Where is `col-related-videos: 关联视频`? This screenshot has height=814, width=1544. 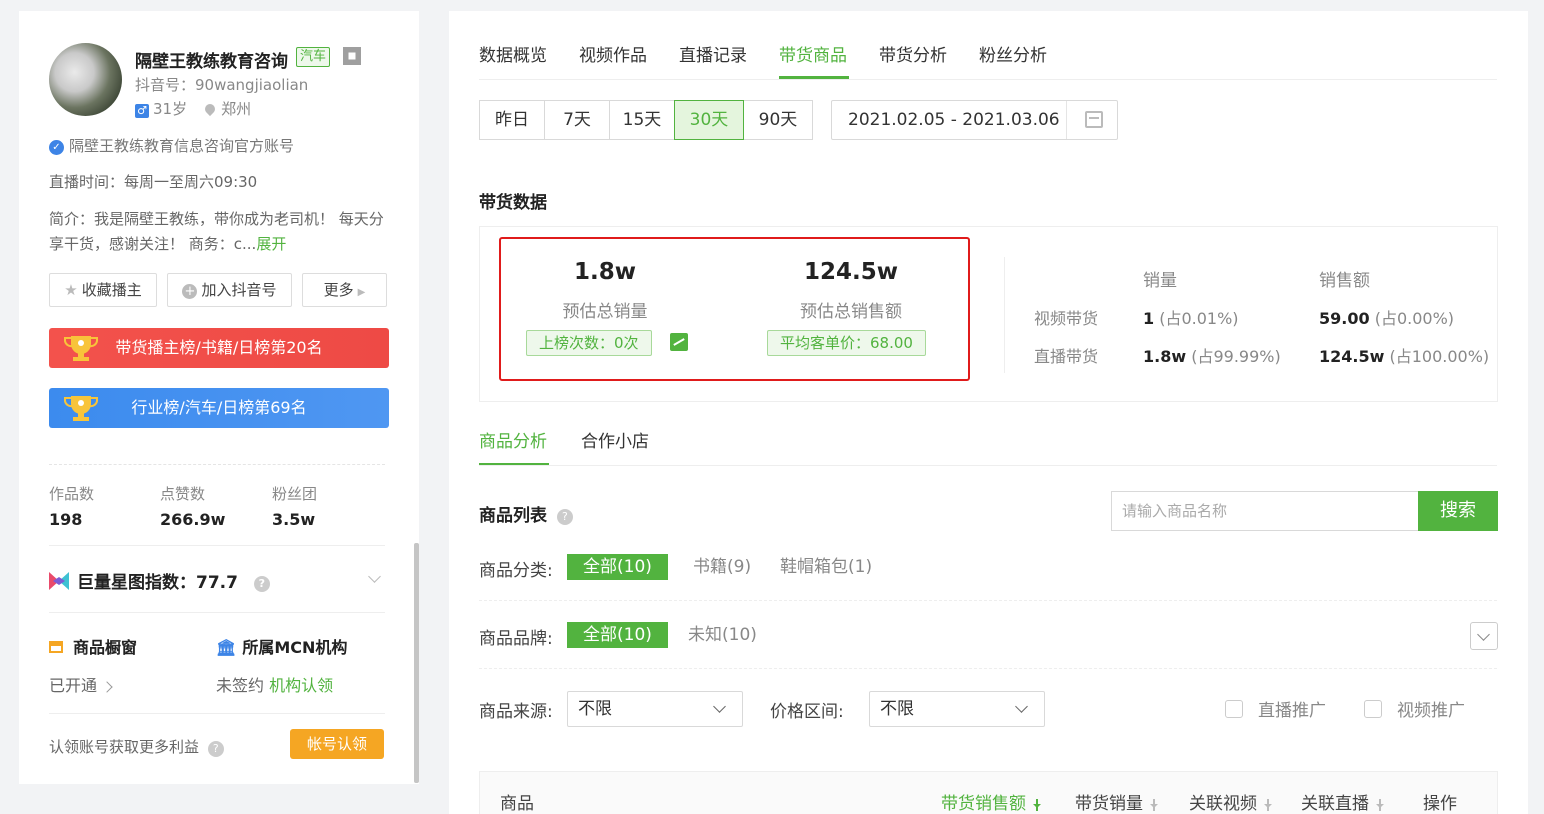 col-related-videos: 关联视频 is located at coordinates (1231, 801).